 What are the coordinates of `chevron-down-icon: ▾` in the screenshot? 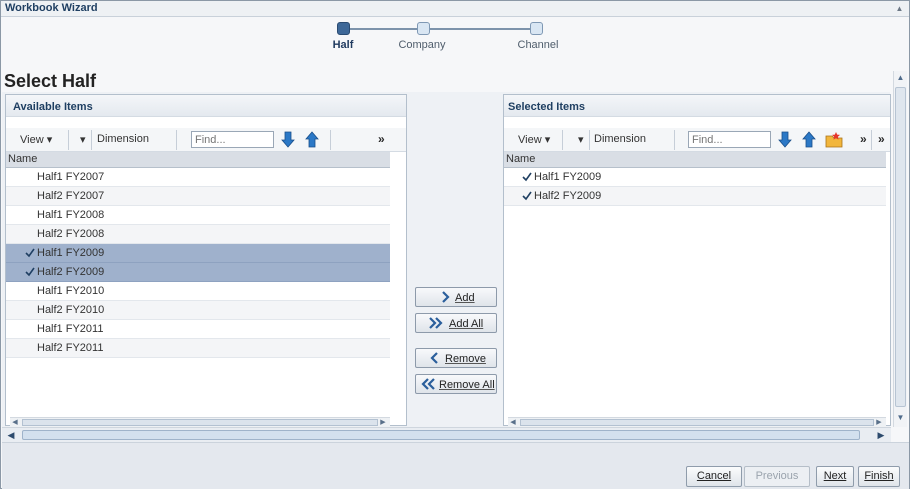 It's located at (49, 140).